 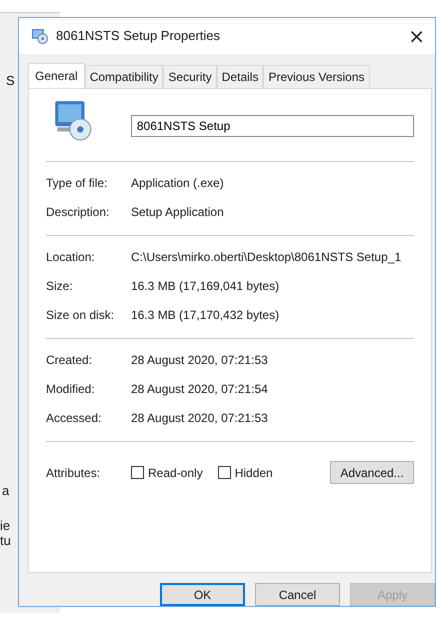 What do you see at coordinates (60, 285) in the screenshot?
I see `field-label: Size:` at bounding box center [60, 285].